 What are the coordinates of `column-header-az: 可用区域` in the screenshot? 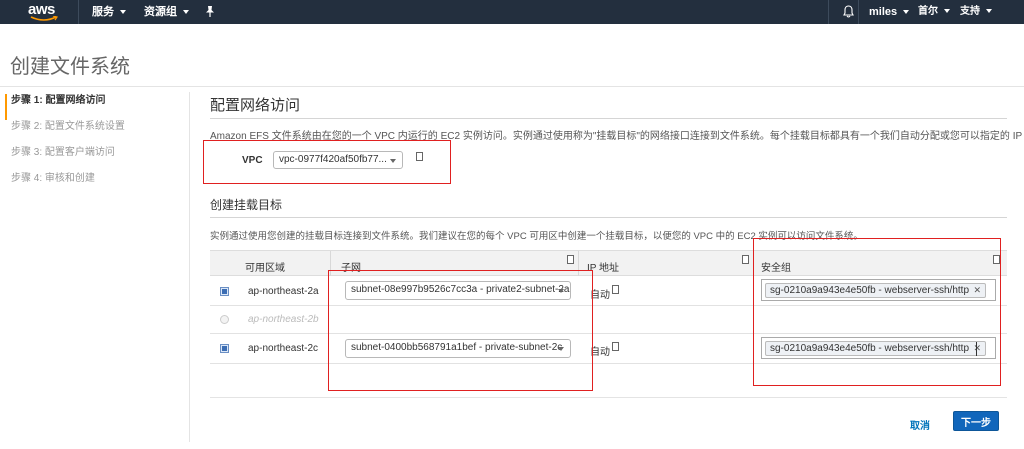 It's located at (265, 268).